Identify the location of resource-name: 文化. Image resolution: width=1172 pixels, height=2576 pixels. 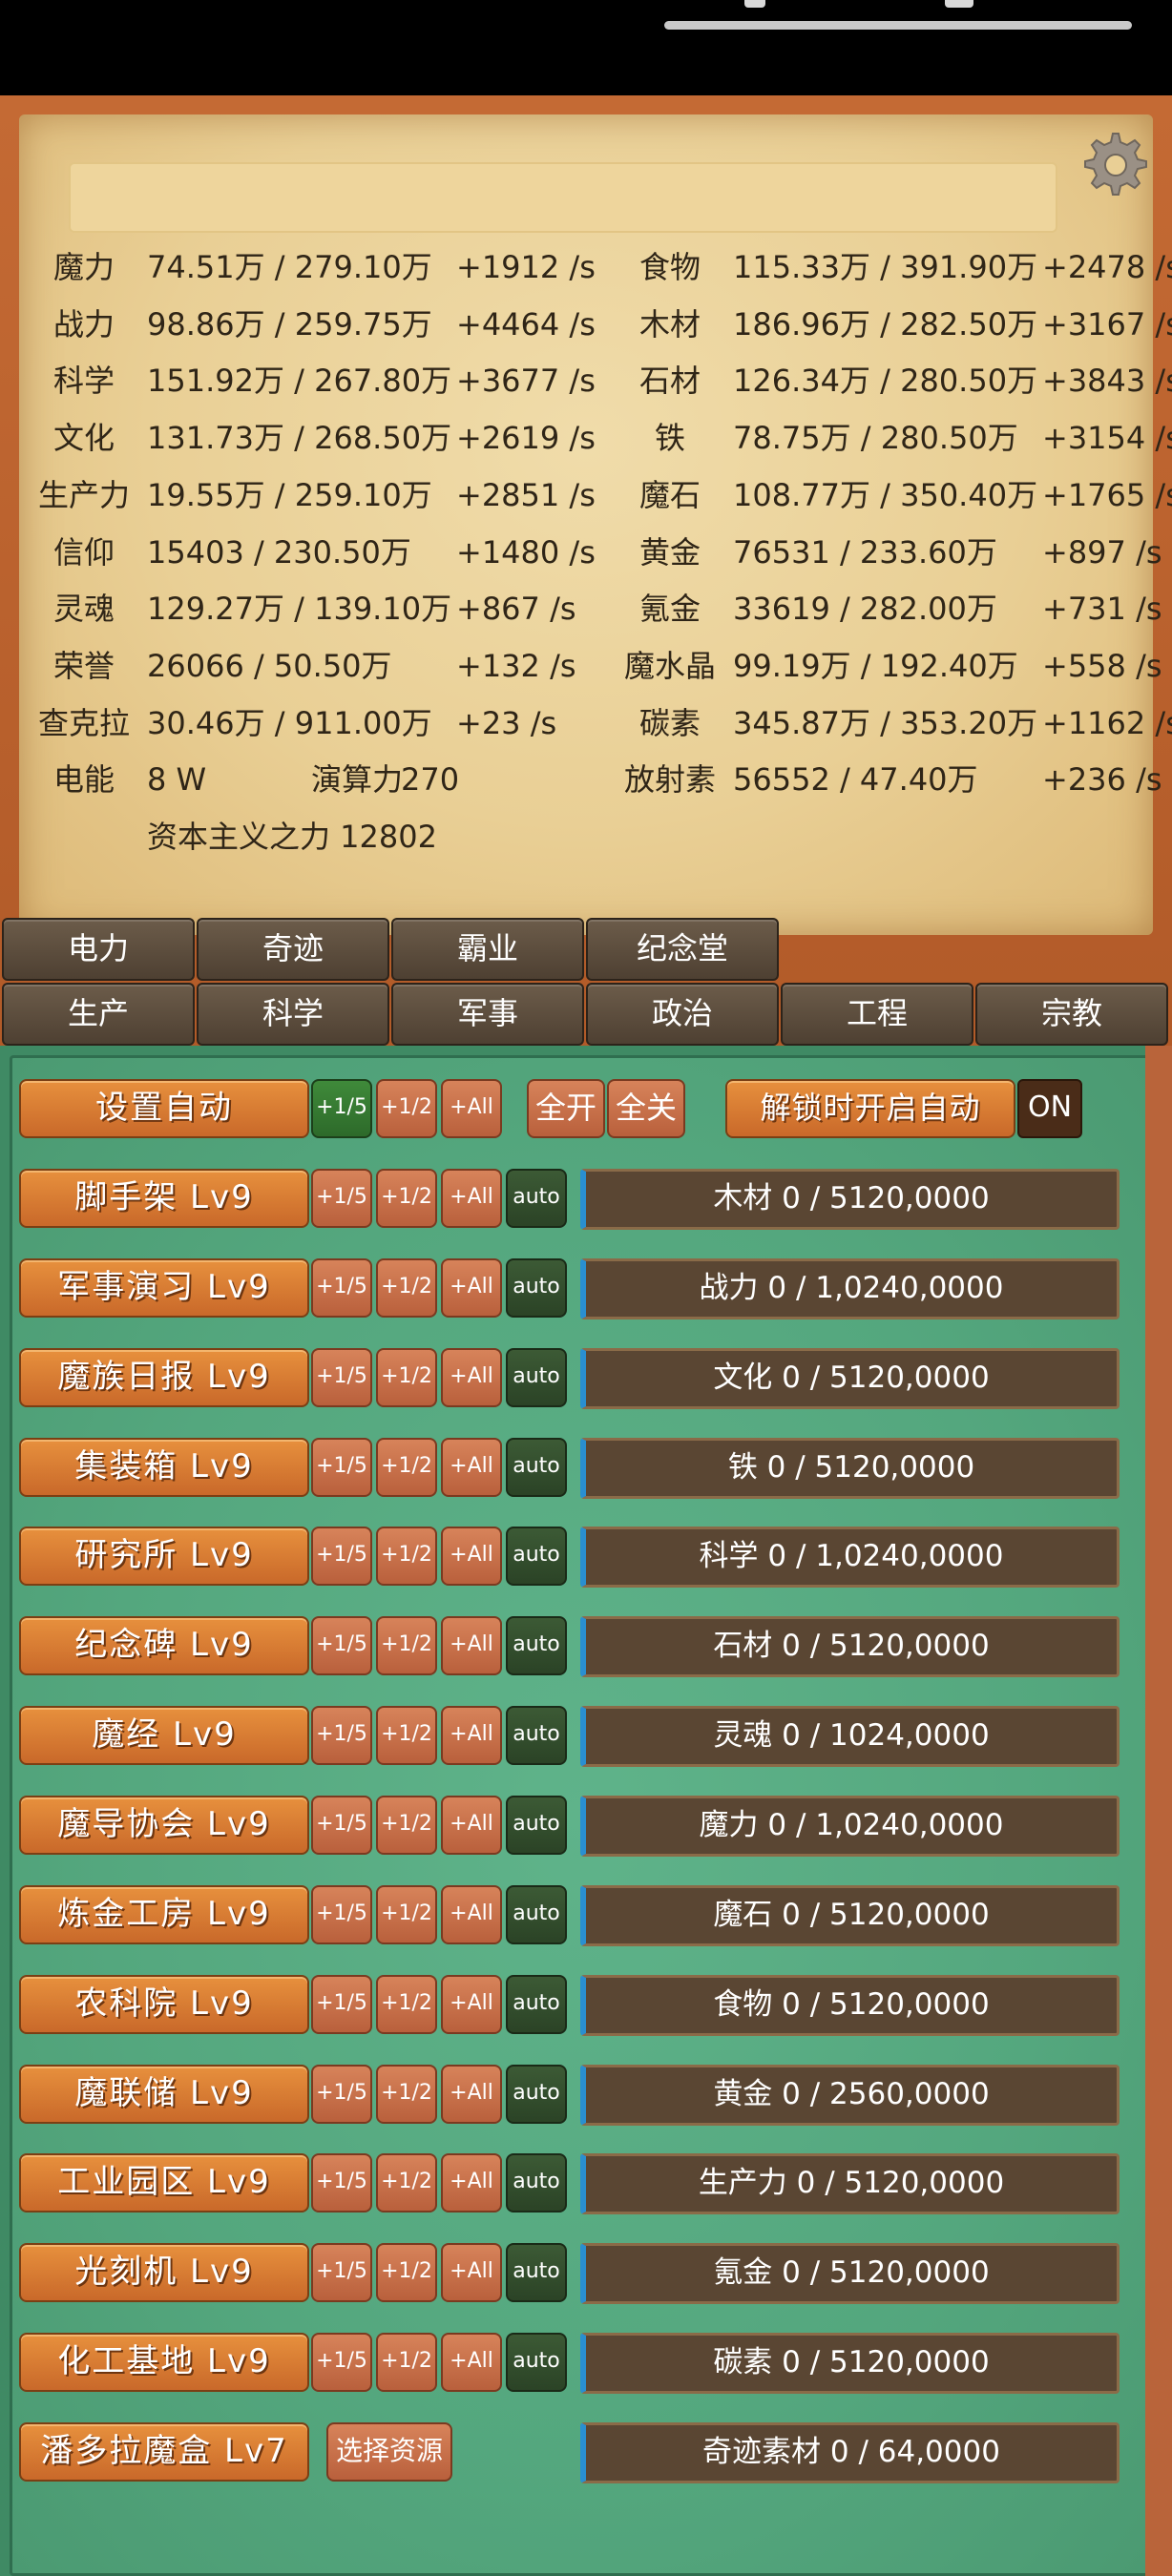
(83, 438).